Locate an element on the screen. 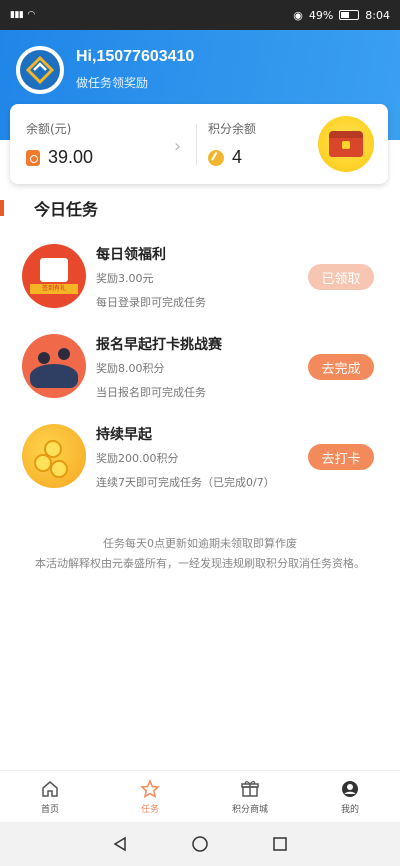 The width and height of the screenshot is (400, 866). bottom-tab-bar: 首页 任务 积分商城 我的 is located at coordinates (200, 796).